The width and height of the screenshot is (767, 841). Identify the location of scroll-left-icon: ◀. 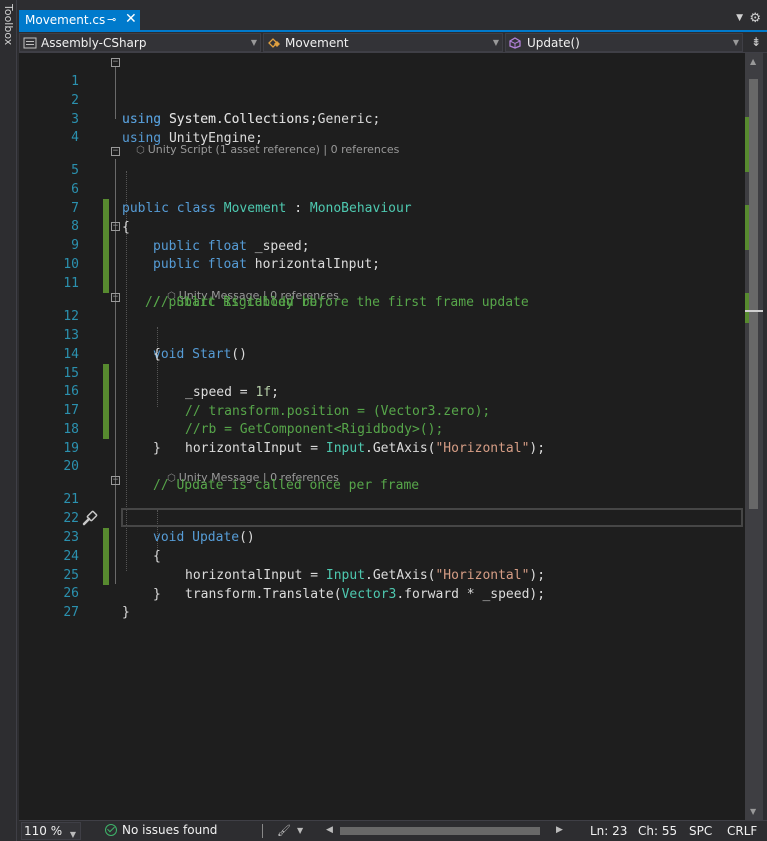
(329, 830).